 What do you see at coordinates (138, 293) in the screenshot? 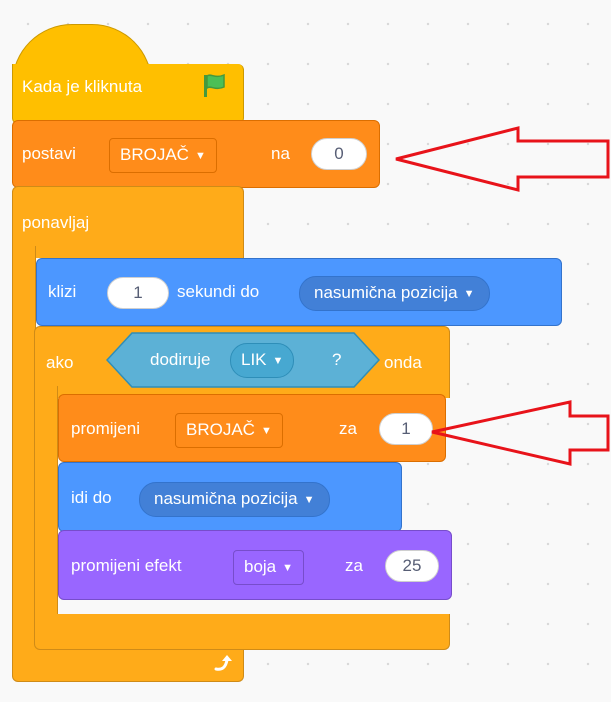
I see `glide-seconds-input: 1` at bounding box center [138, 293].